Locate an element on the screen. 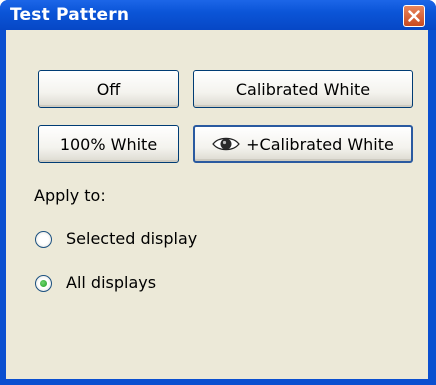 The height and width of the screenshot is (385, 436). window-bottom-border is located at coordinates (218, 382).